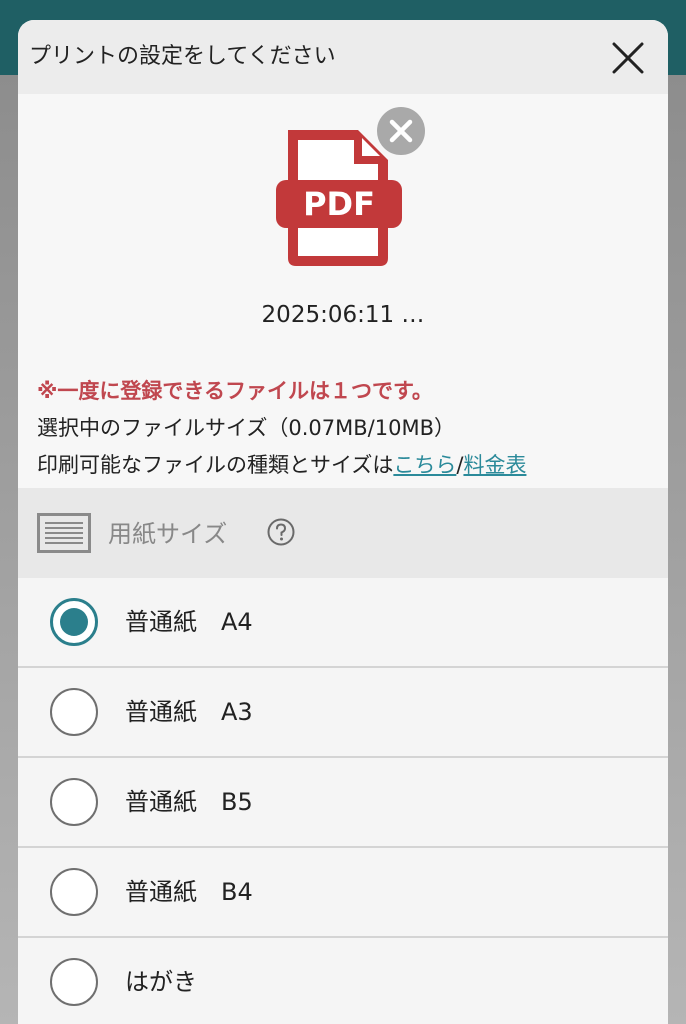 The image size is (686, 1024). I want to click on paper-option-a3: 普通紙 A3, so click(343, 713).